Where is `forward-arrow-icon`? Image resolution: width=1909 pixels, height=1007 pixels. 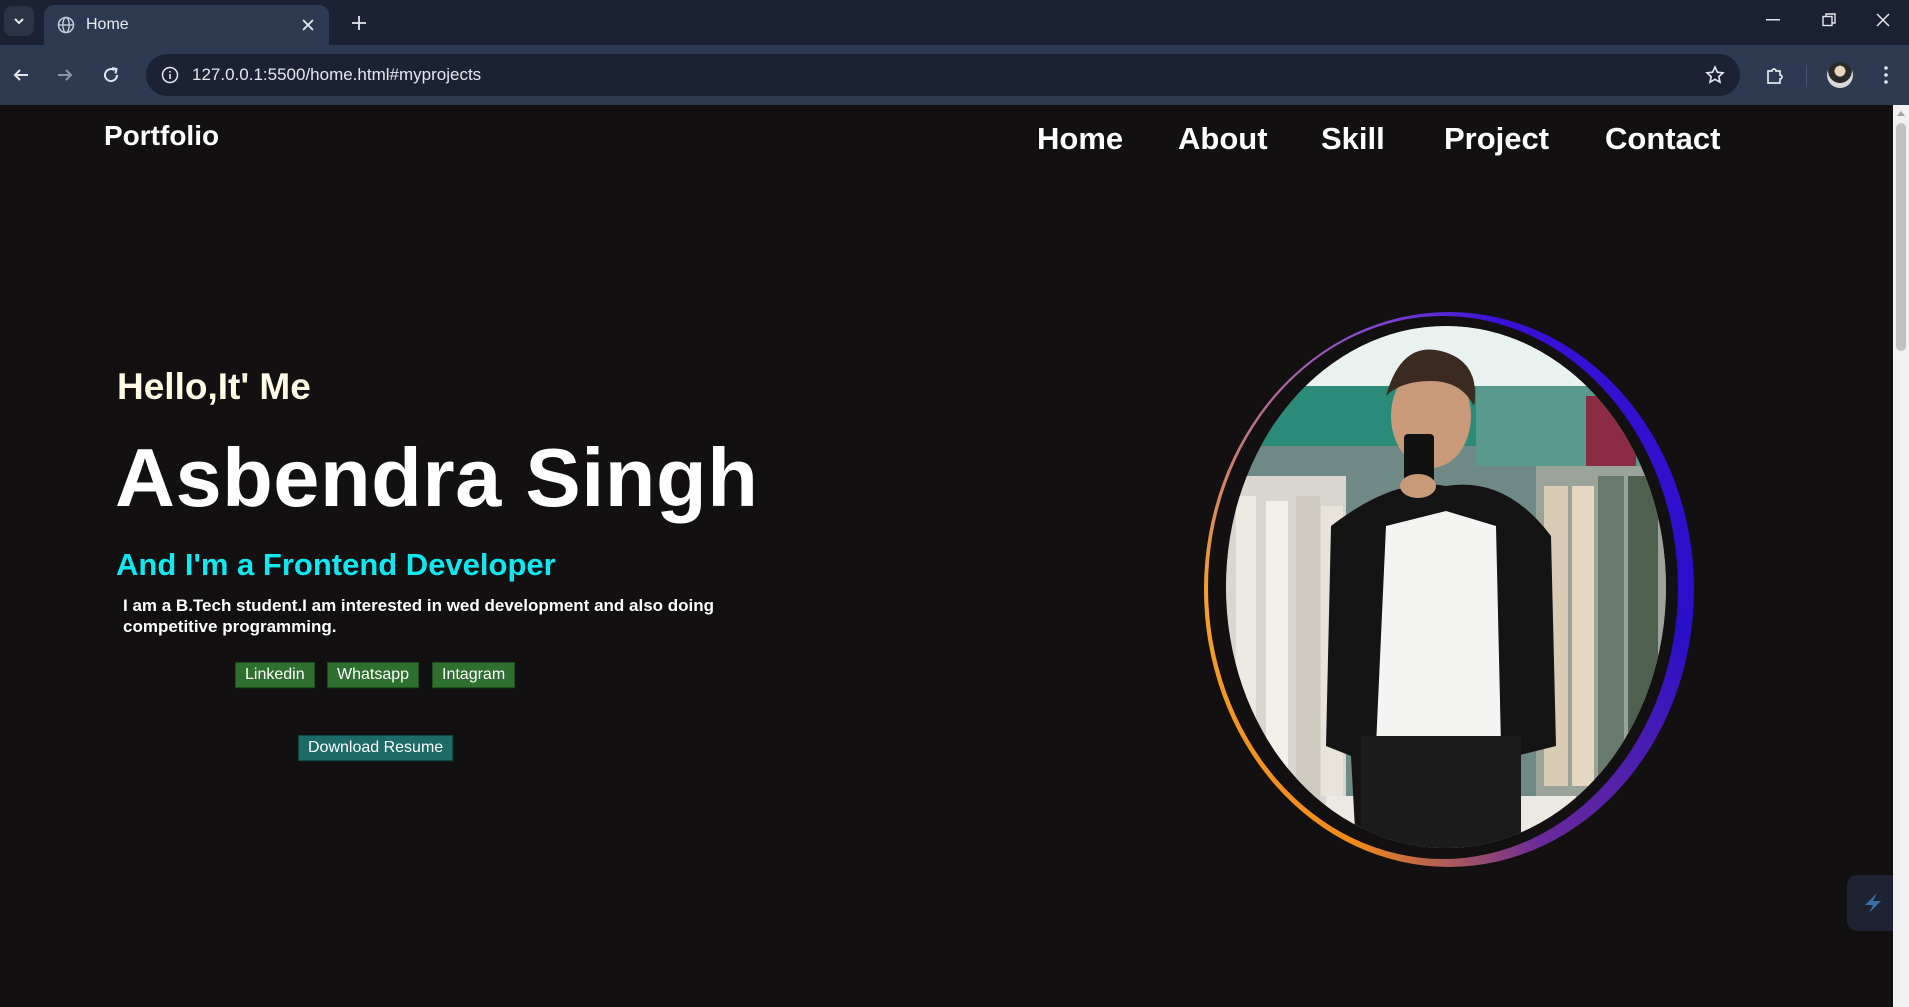
forward-arrow-icon is located at coordinates (65, 75).